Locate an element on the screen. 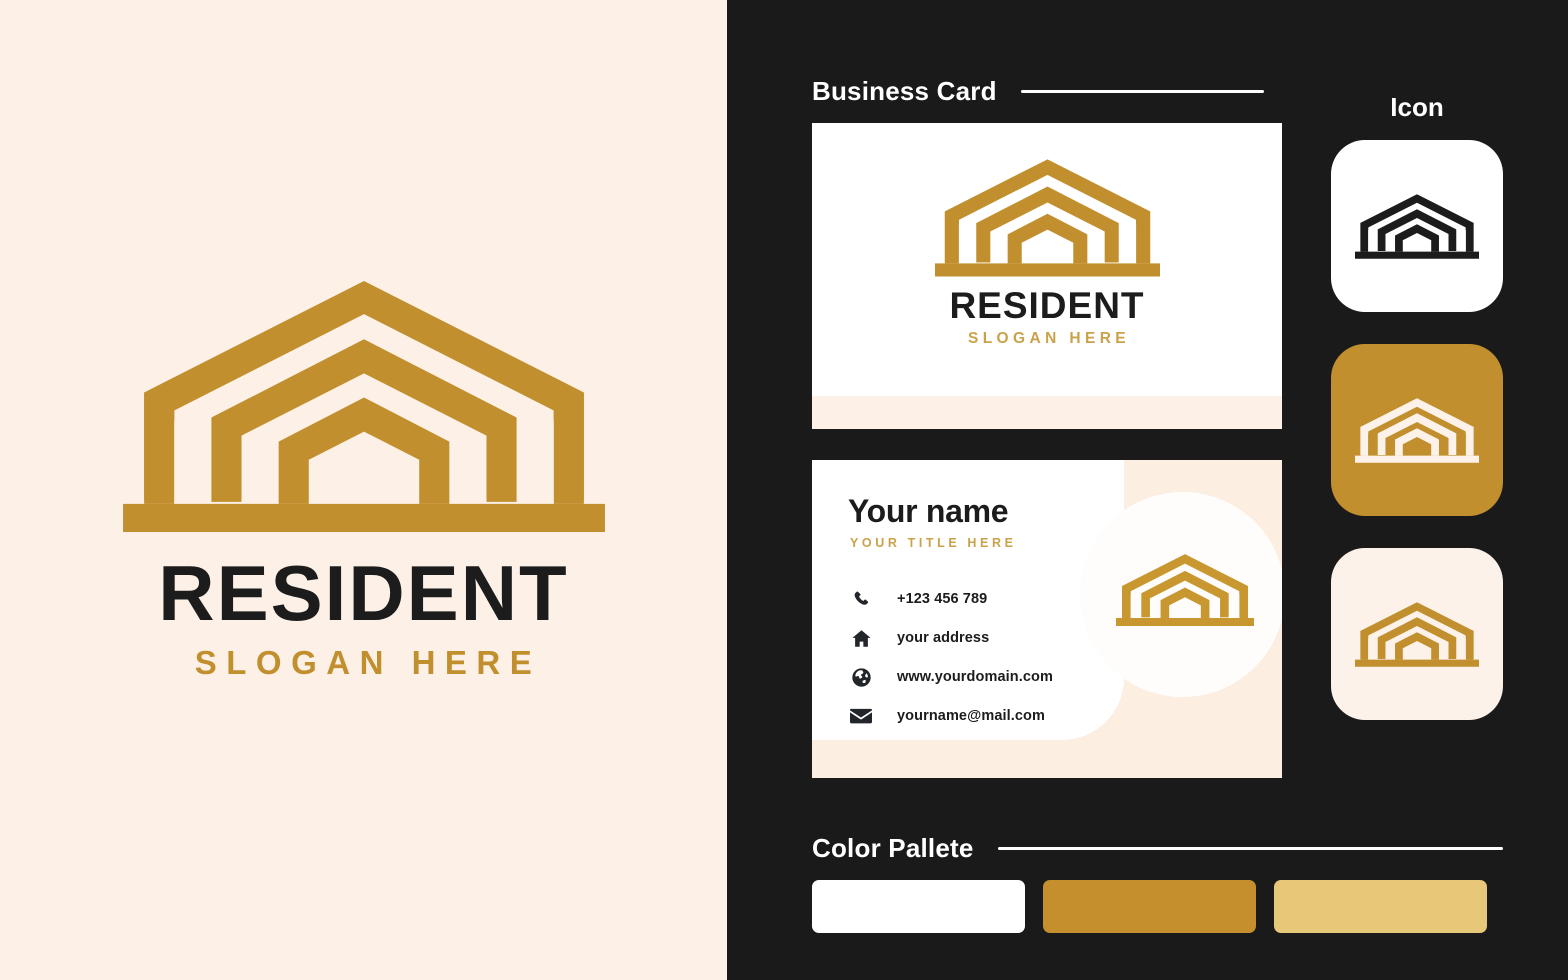  contact-value-phone: +123 456 789 is located at coordinates (942, 599).